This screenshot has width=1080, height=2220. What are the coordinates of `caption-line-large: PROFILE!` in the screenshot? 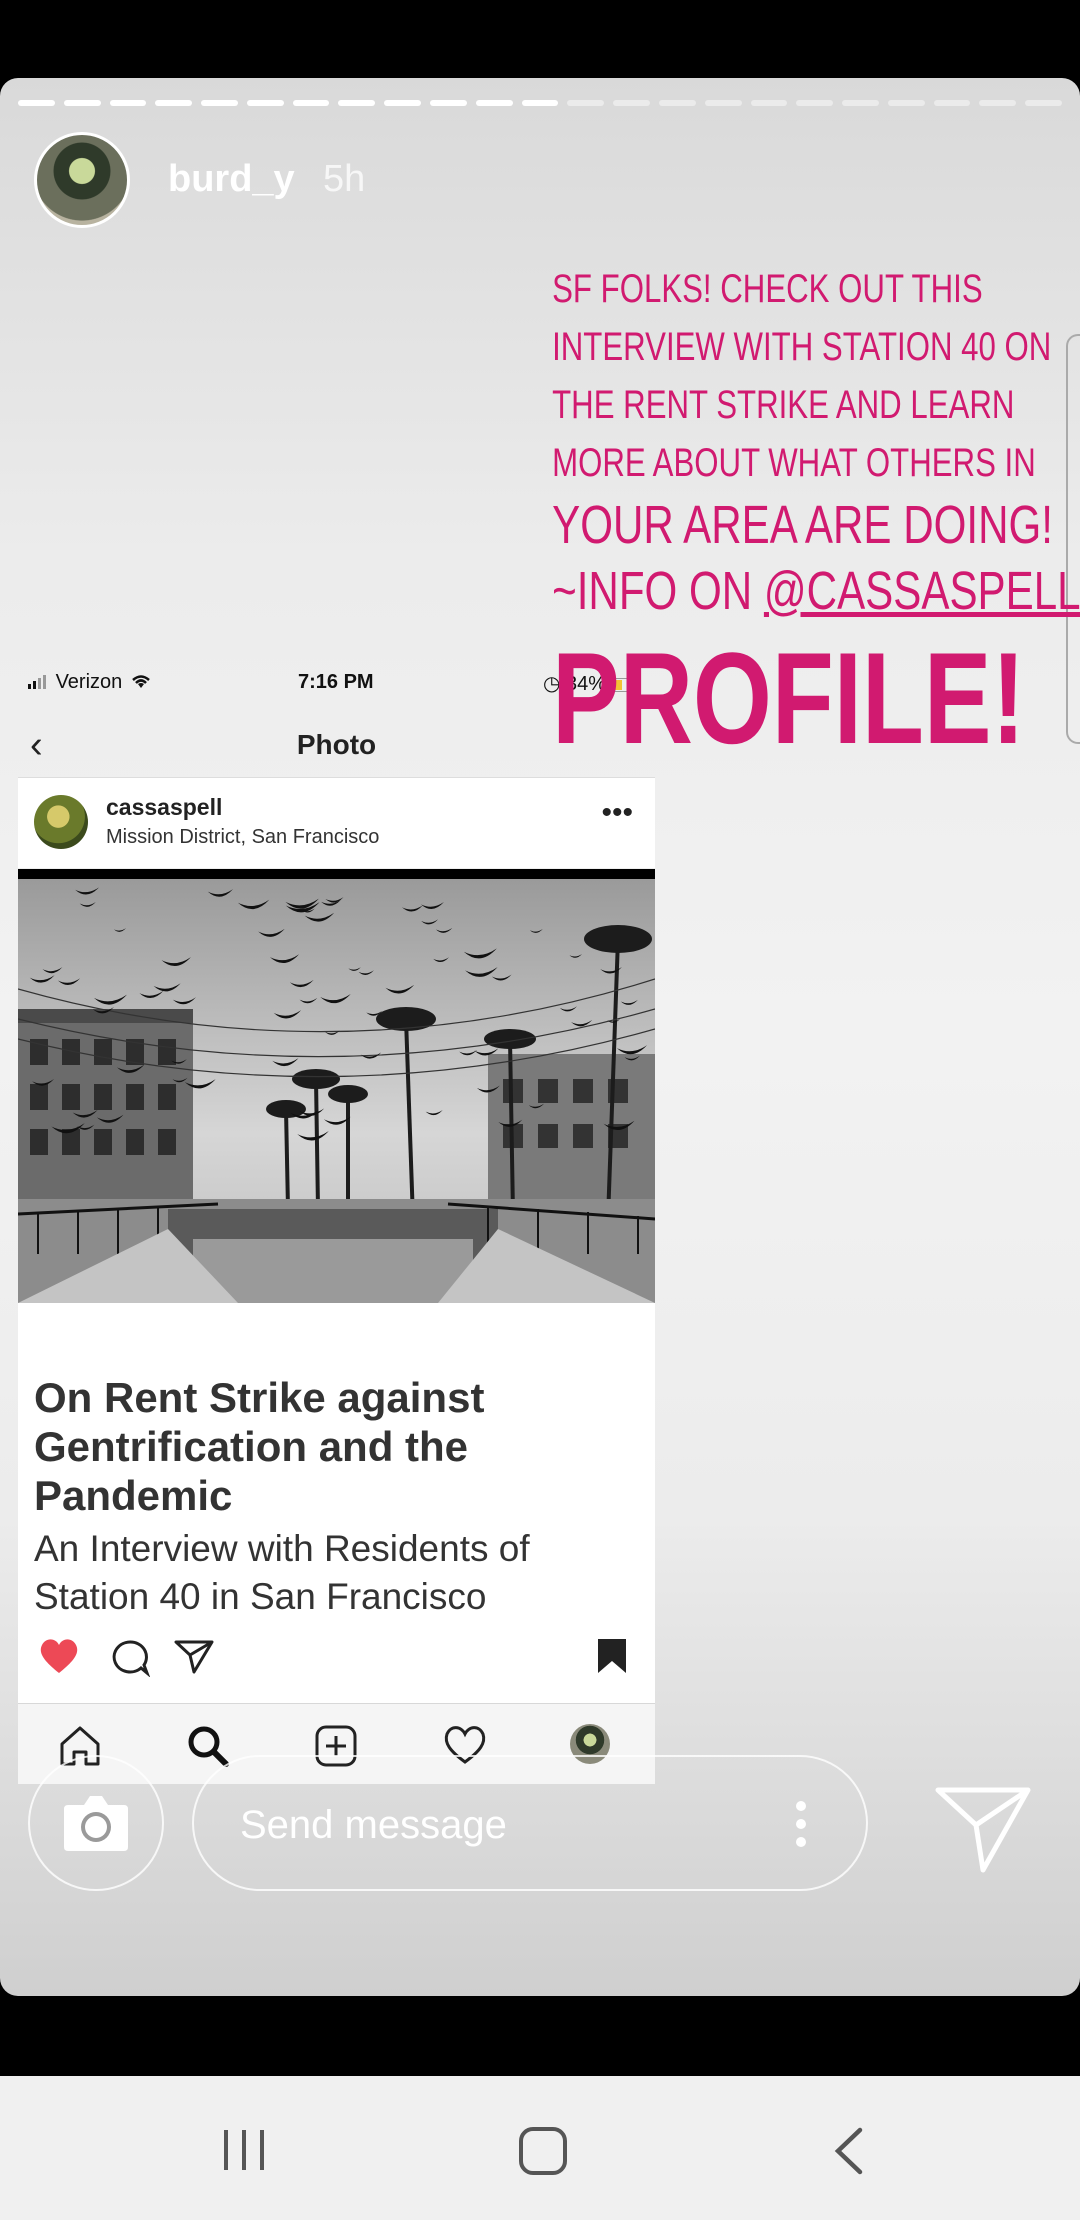 It's located at (789, 698).